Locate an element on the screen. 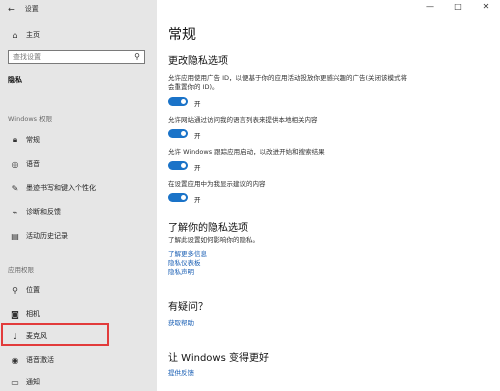 Image resolution: width=500 pixels, height=391 pixels. maximize-button: □ is located at coordinates (458, 7).